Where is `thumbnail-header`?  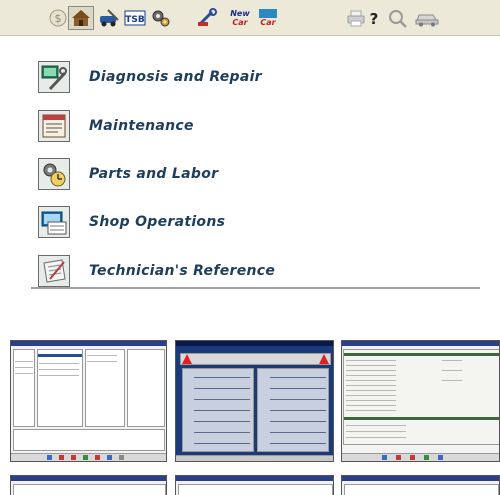 thumbnail-header is located at coordinates (255, 359).